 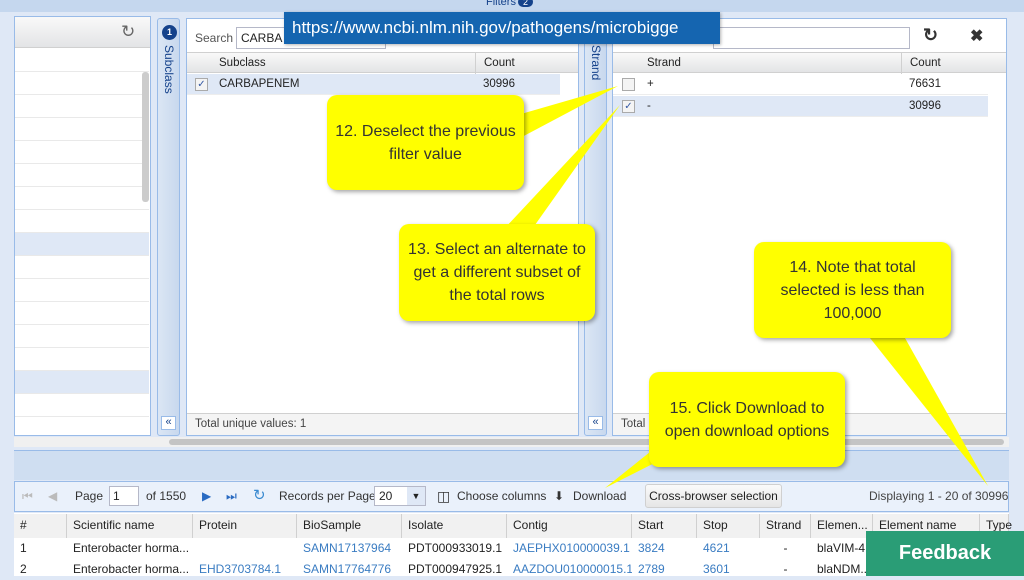 What do you see at coordinates (425, 142) in the screenshot?
I see `callout-12: 12. Deselect the previous filter value` at bounding box center [425, 142].